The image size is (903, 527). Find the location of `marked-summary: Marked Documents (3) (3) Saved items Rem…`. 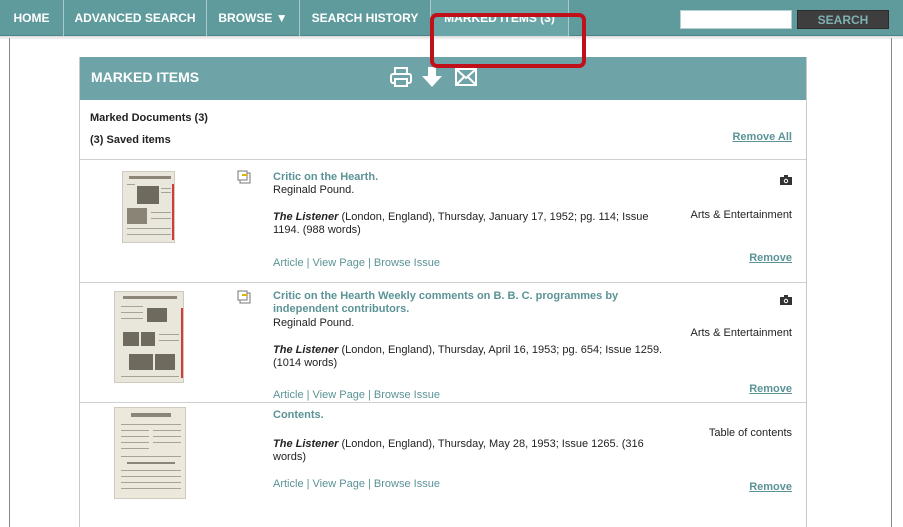

marked-summary: Marked Documents (3) (3) Saved items Rem… is located at coordinates (443, 130).